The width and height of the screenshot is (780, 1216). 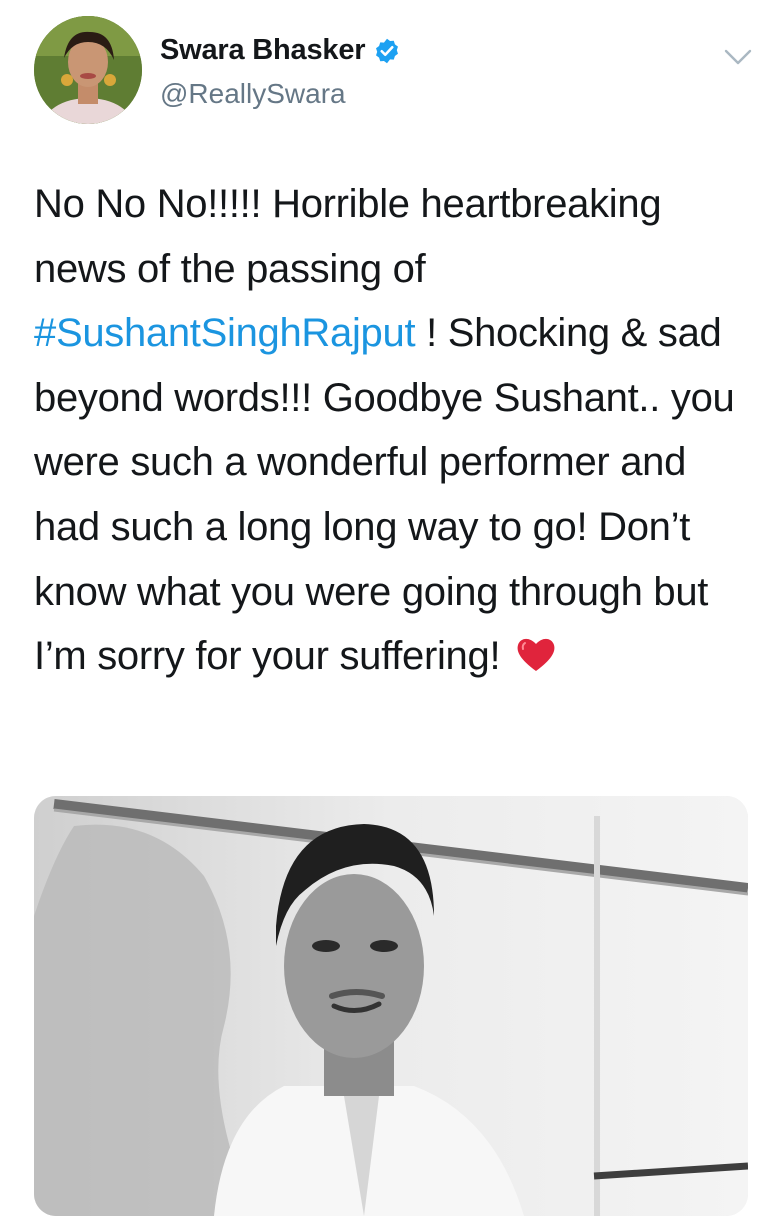 I want to click on profile-photo-icon, so click(x=88, y=70).